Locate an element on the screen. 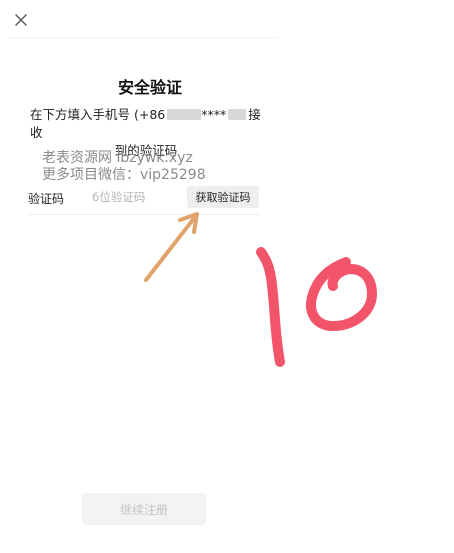 The width and height of the screenshot is (454, 553). watermark-line: 更多项目微信：vip25298 is located at coordinates (124, 175).